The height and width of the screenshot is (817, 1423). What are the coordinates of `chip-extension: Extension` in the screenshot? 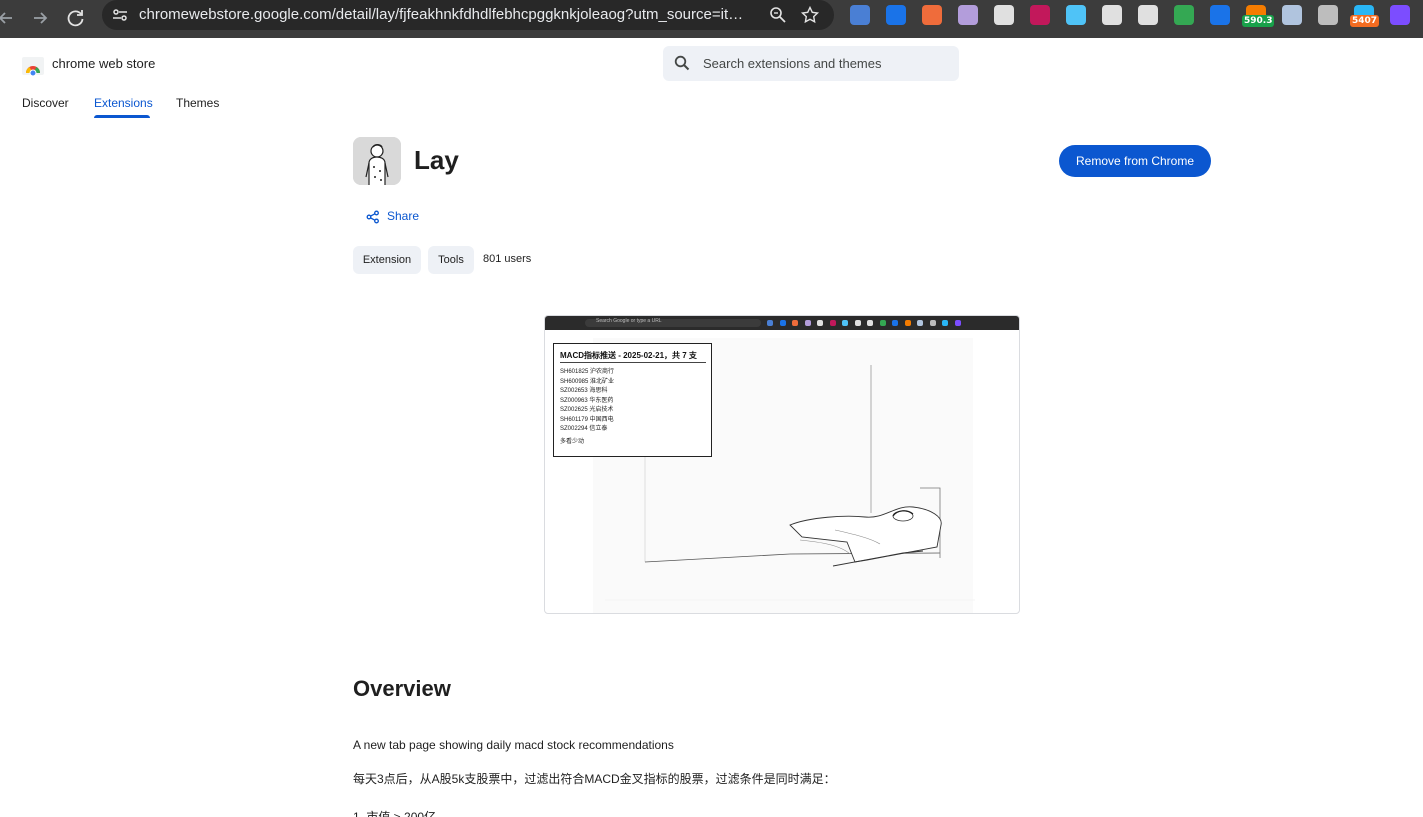 It's located at (387, 260).